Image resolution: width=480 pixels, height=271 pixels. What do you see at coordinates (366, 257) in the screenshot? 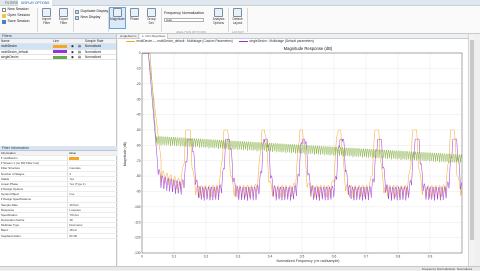
I see `x-tick-label: 0.7` at bounding box center [366, 257].